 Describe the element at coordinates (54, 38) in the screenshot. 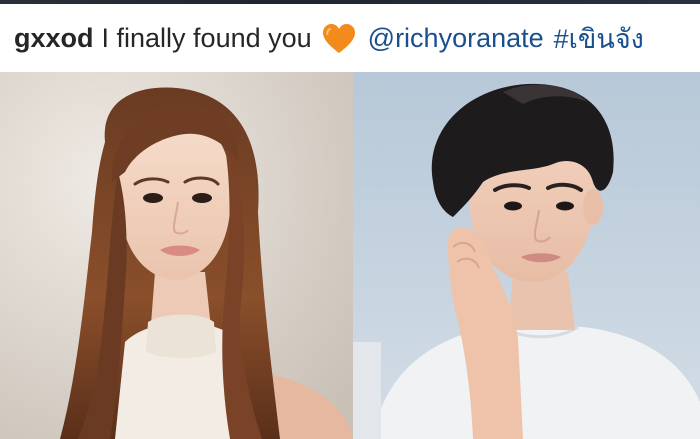

I see `username-link: gxxod` at that location.